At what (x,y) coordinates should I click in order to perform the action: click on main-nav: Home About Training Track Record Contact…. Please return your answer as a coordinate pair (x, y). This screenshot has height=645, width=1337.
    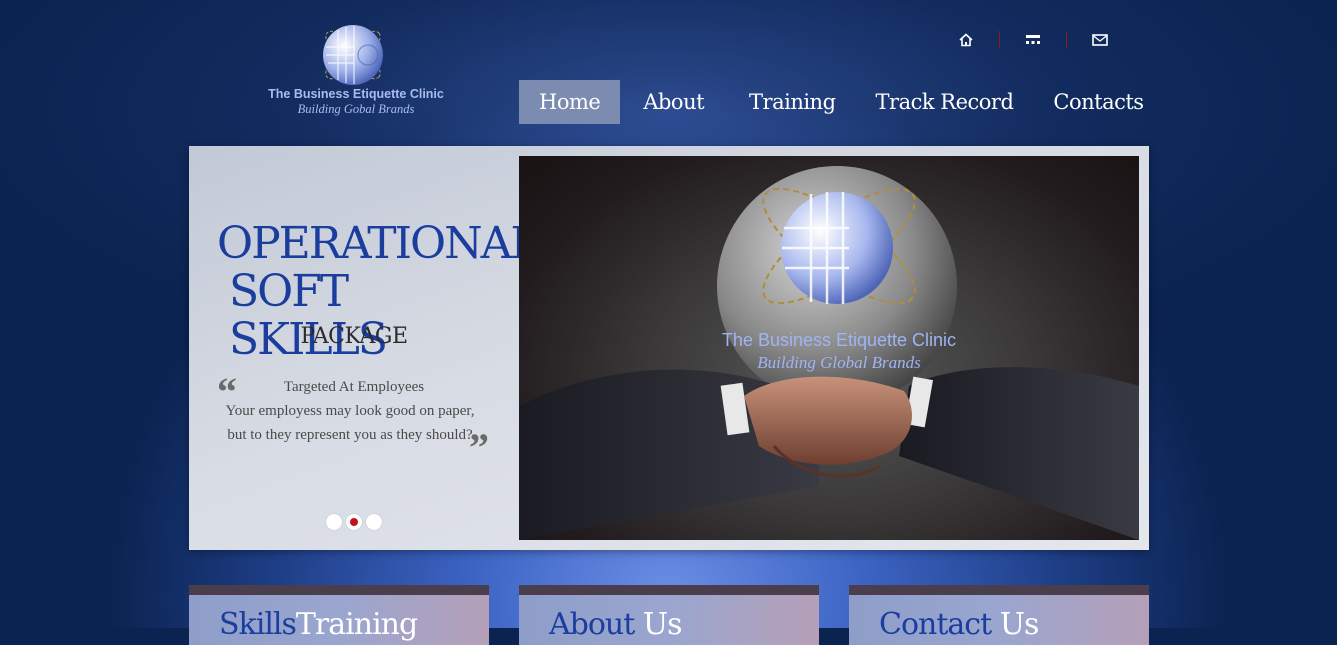
    Looking at the image, I should click on (841, 102).